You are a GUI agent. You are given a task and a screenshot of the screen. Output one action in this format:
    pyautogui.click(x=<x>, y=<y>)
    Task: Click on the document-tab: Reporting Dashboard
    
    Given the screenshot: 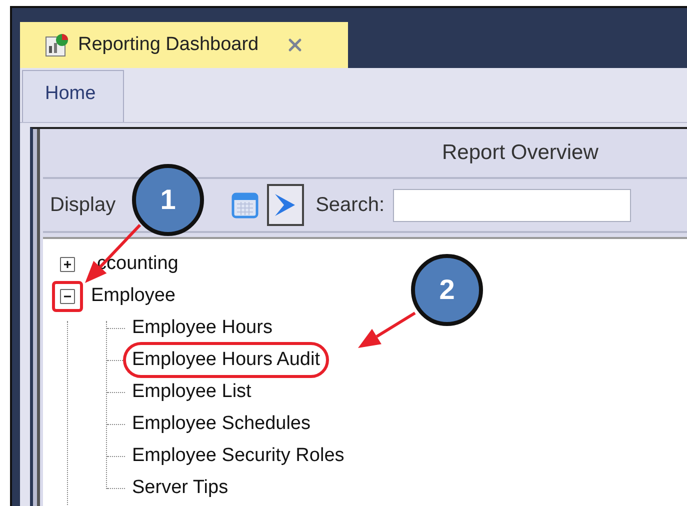 What is the action you would take?
    pyautogui.click(x=184, y=45)
    